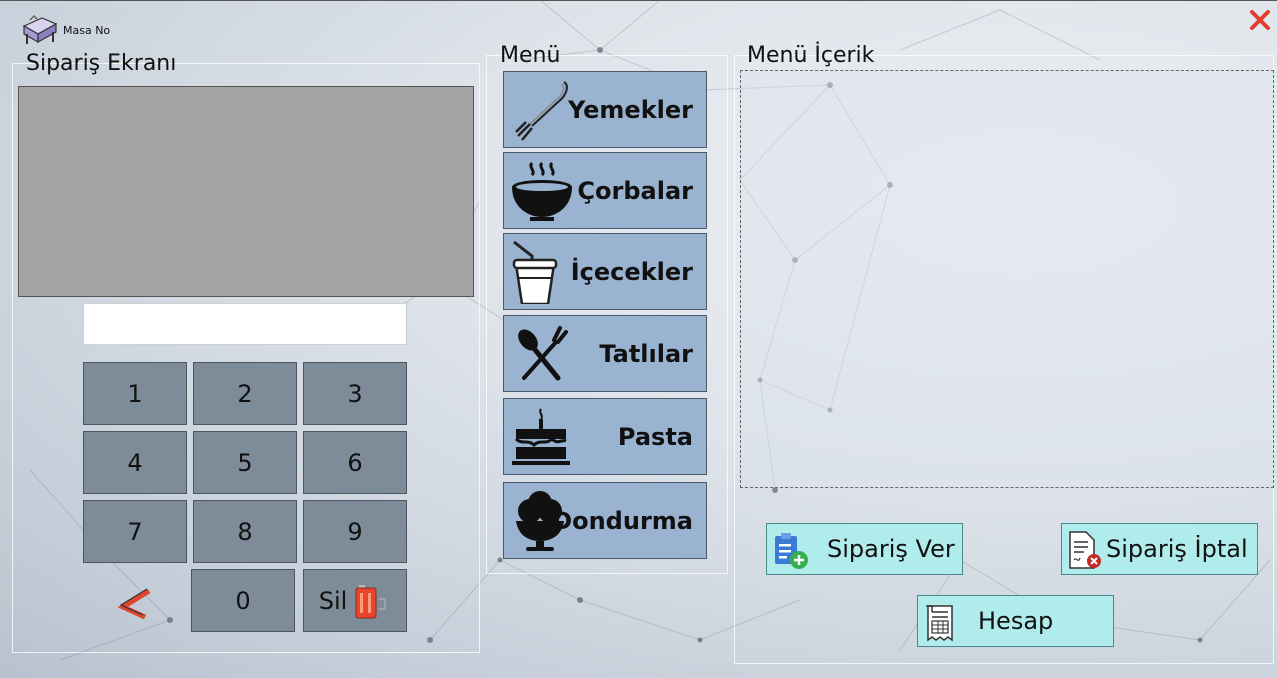 This screenshot has height=678, width=1277. I want to click on menu-button-icecekler: İçecekler, so click(605, 271).